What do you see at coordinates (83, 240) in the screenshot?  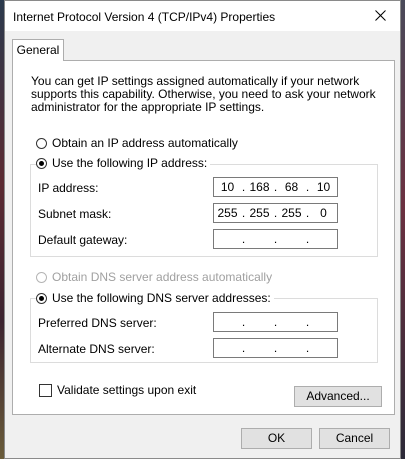 I see `default-gateway-label: Default gateway:` at bounding box center [83, 240].